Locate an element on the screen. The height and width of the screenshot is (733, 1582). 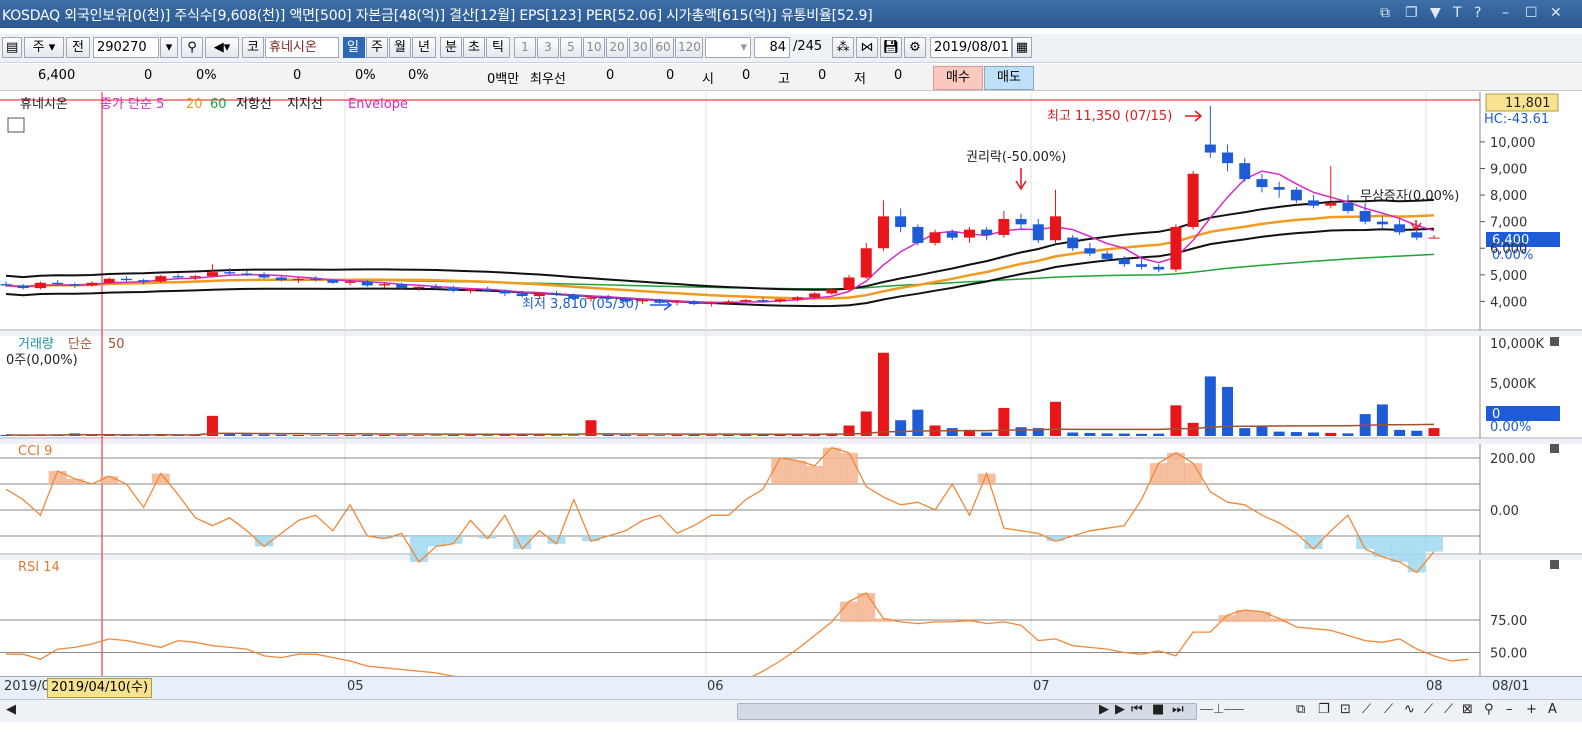
sell-button: 매도 is located at coordinates (1009, 78).